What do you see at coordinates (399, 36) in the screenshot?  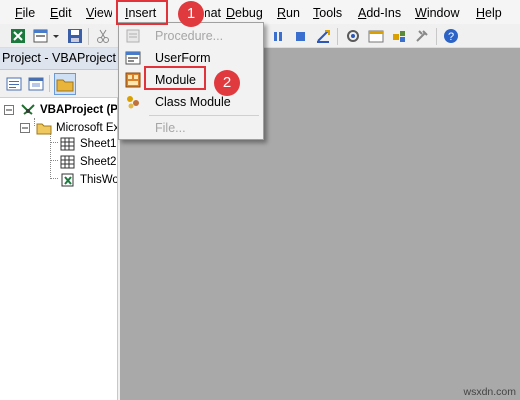 I see `object-browser-icon` at bounding box center [399, 36].